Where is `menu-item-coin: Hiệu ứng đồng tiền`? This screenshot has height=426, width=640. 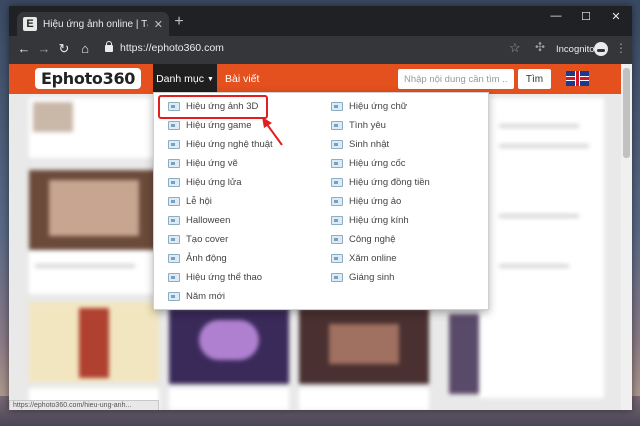
menu-item-coin: Hiệu ứng đồng tiền is located at coordinates (406, 182).